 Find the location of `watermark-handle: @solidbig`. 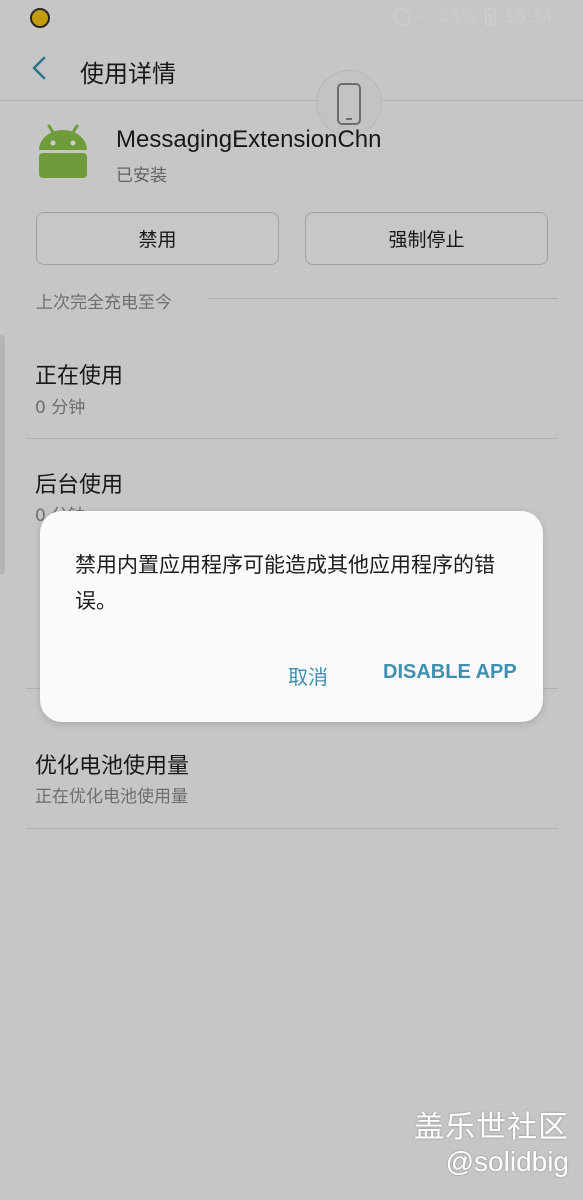

watermark-handle: @solidbig is located at coordinates (507, 1161).